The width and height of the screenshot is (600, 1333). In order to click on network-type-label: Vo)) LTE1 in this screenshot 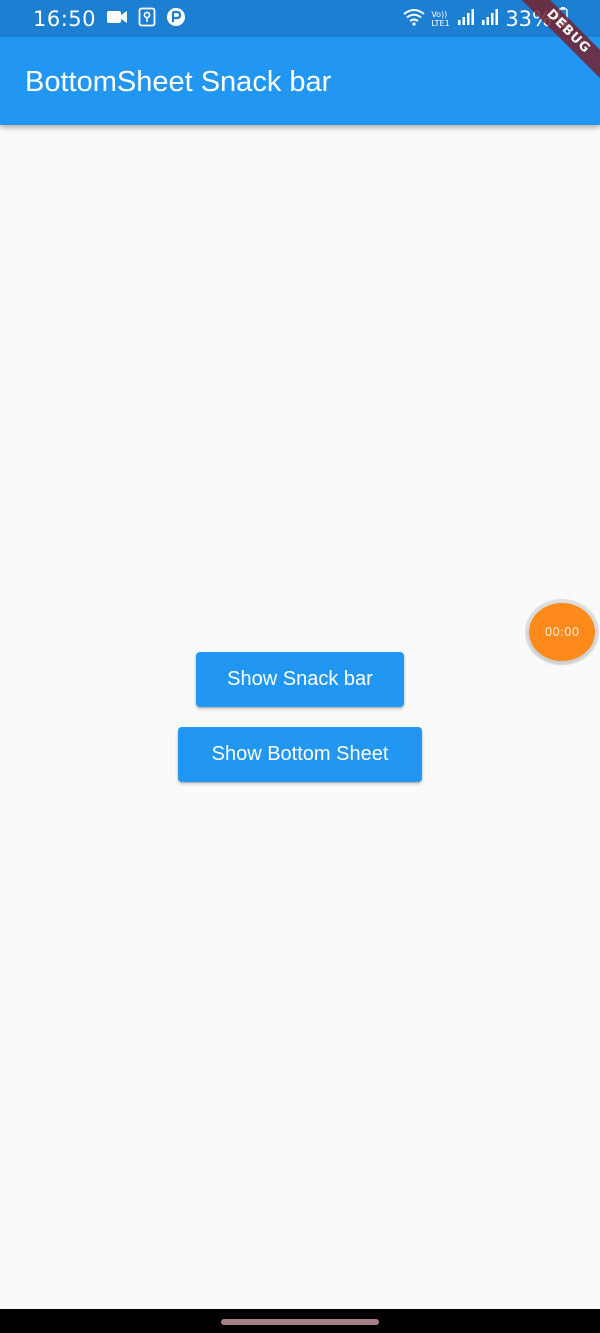, I will do `click(440, 19)`.